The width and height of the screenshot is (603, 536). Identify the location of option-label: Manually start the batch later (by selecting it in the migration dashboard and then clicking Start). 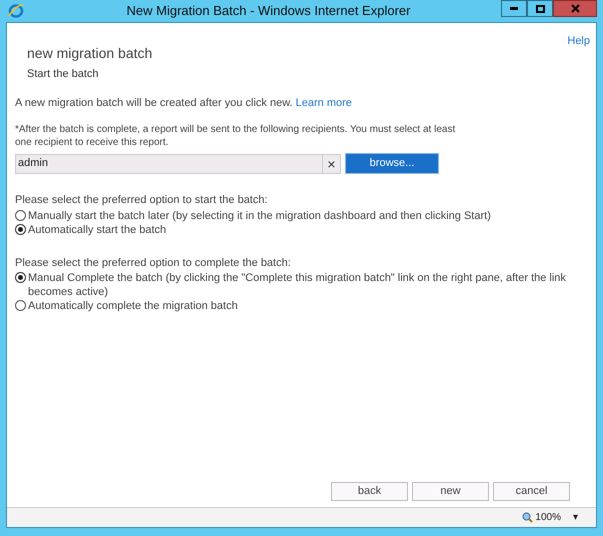
(259, 215).